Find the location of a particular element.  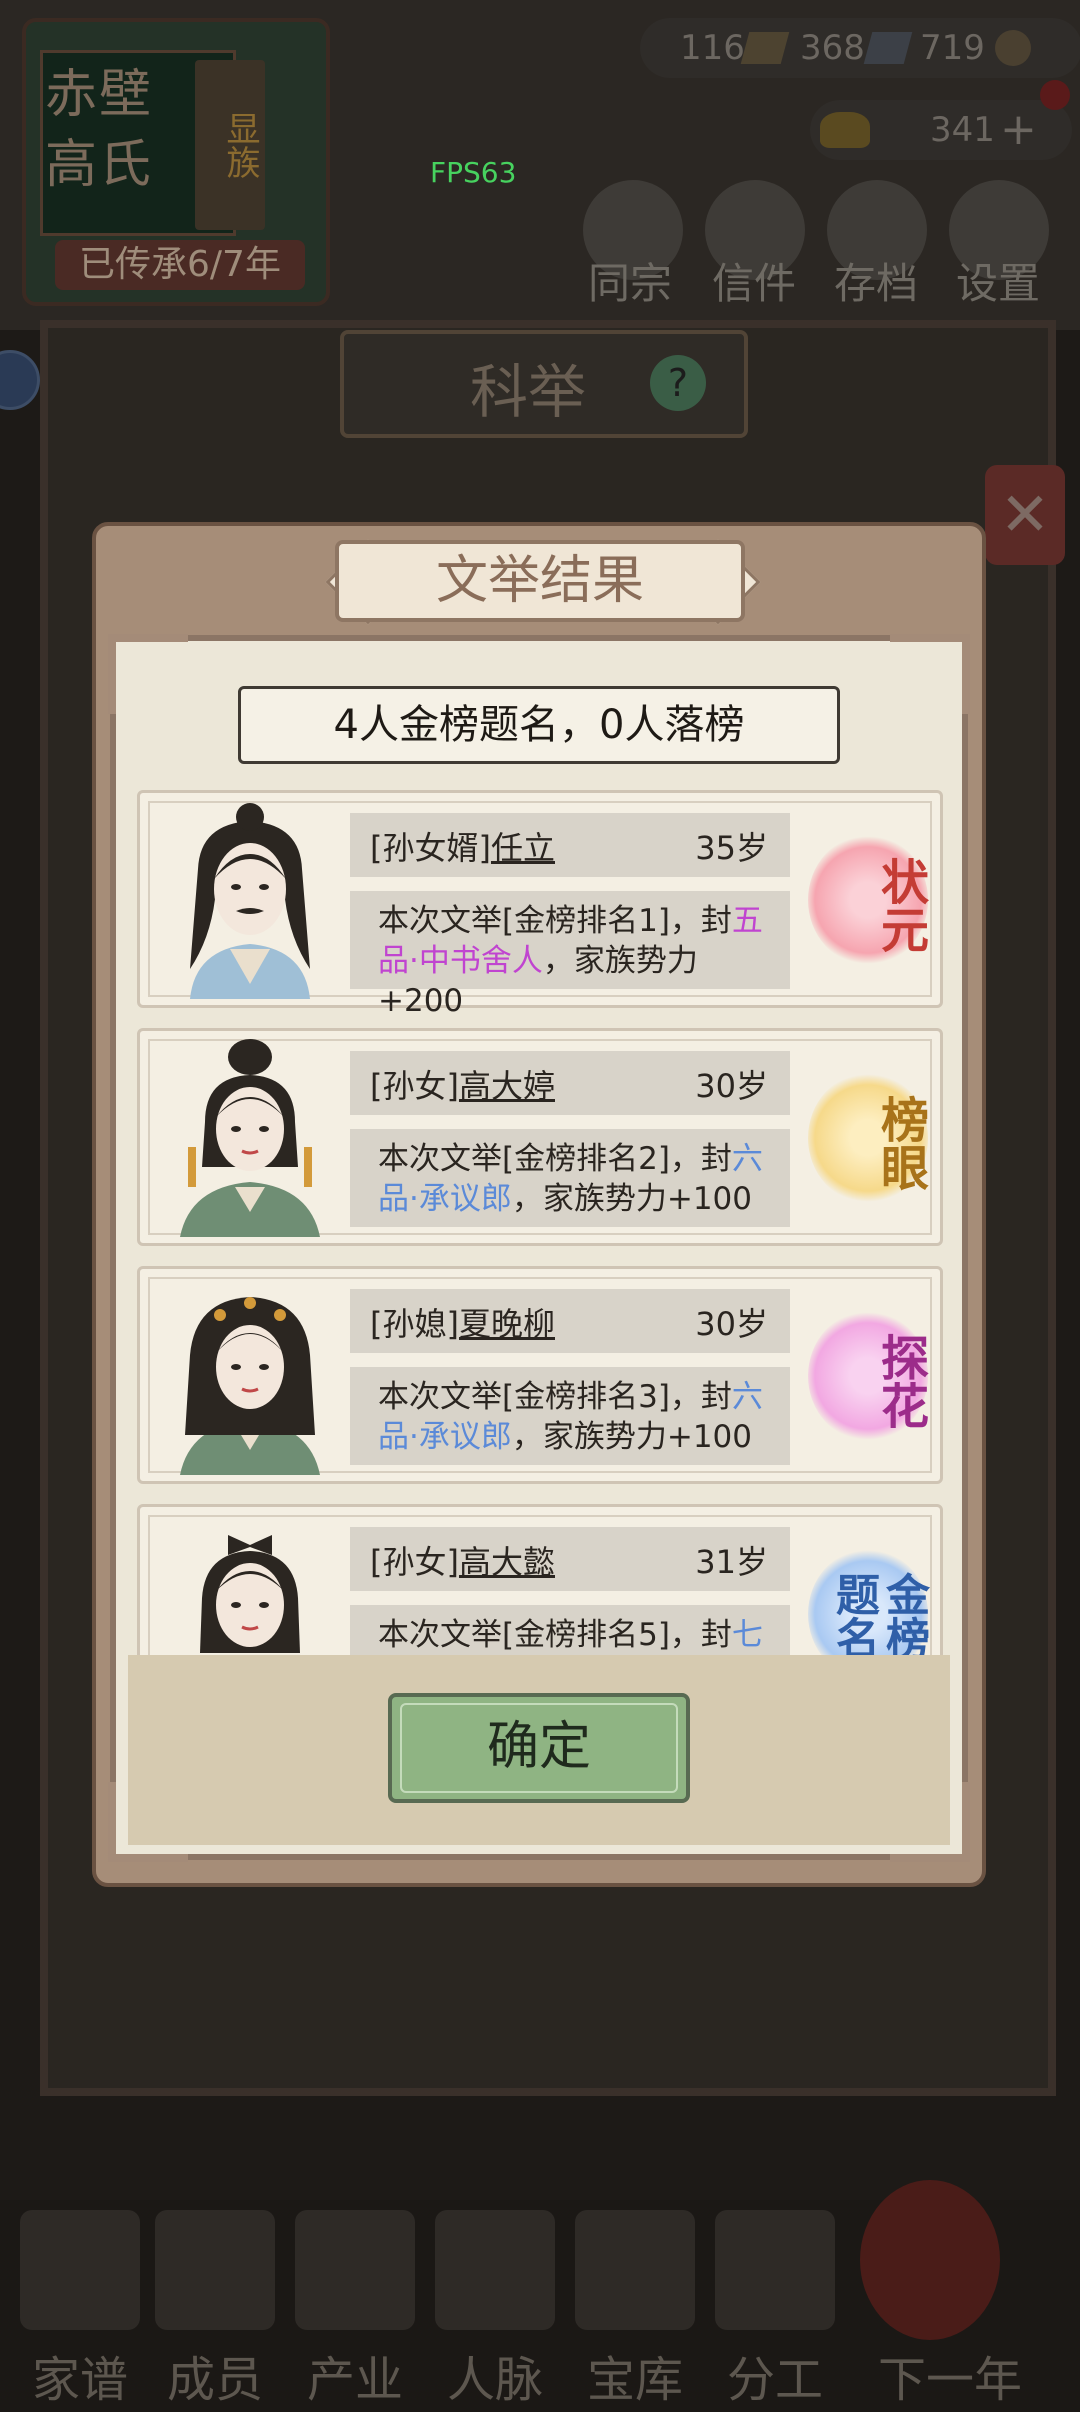

desc-prefix: 本次文举[金榜排名3]，封 is located at coordinates (555, 1397).